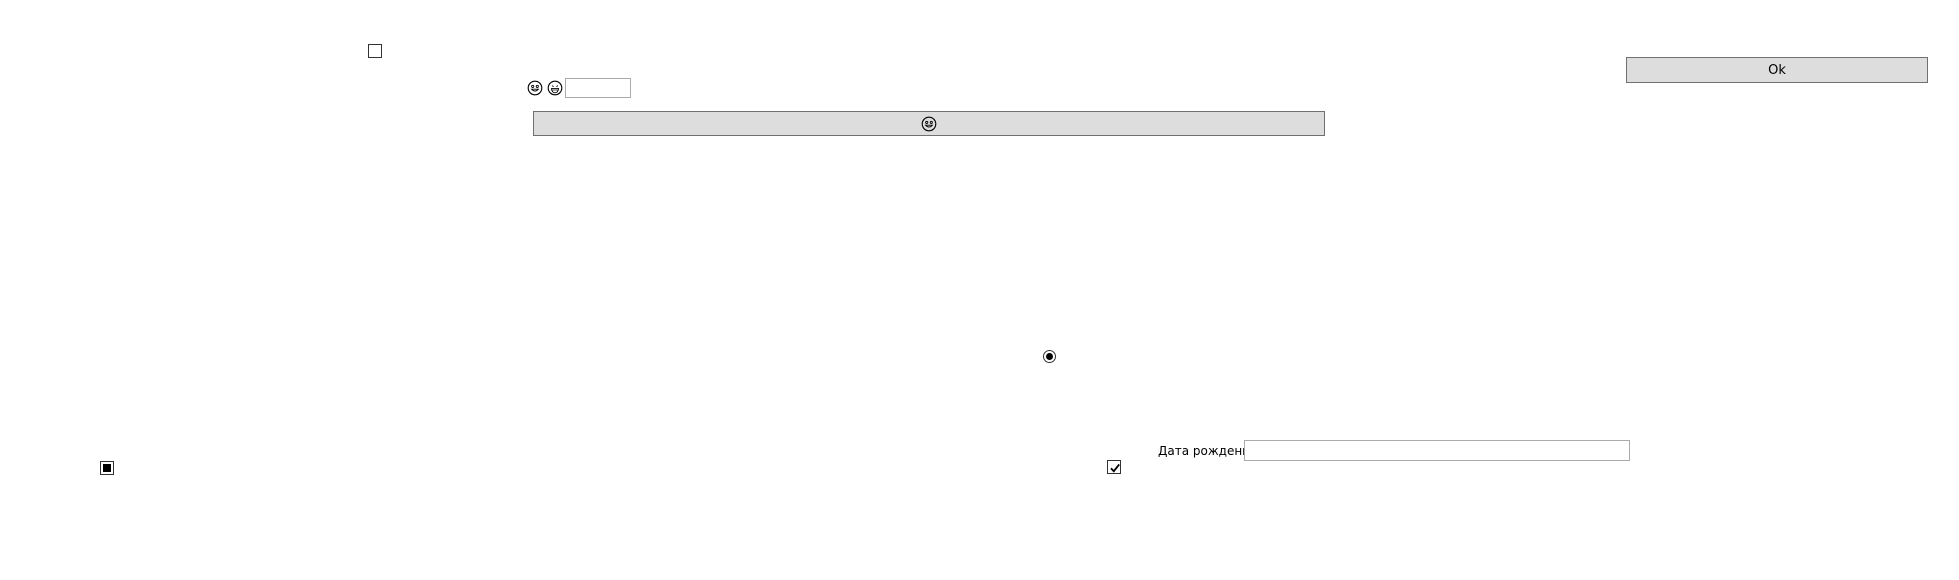 This screenshot has height=580, width=1959. I want to click on emoji-row-input, so click(598, 88).